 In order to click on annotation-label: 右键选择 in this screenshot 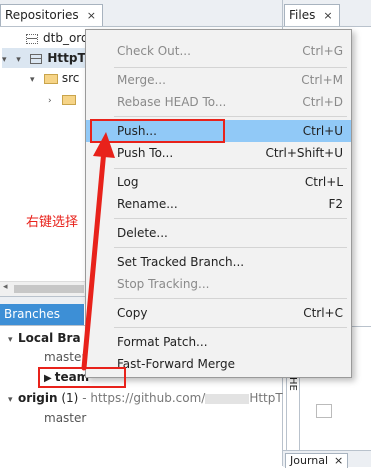, I will do `click(52, 222)`.